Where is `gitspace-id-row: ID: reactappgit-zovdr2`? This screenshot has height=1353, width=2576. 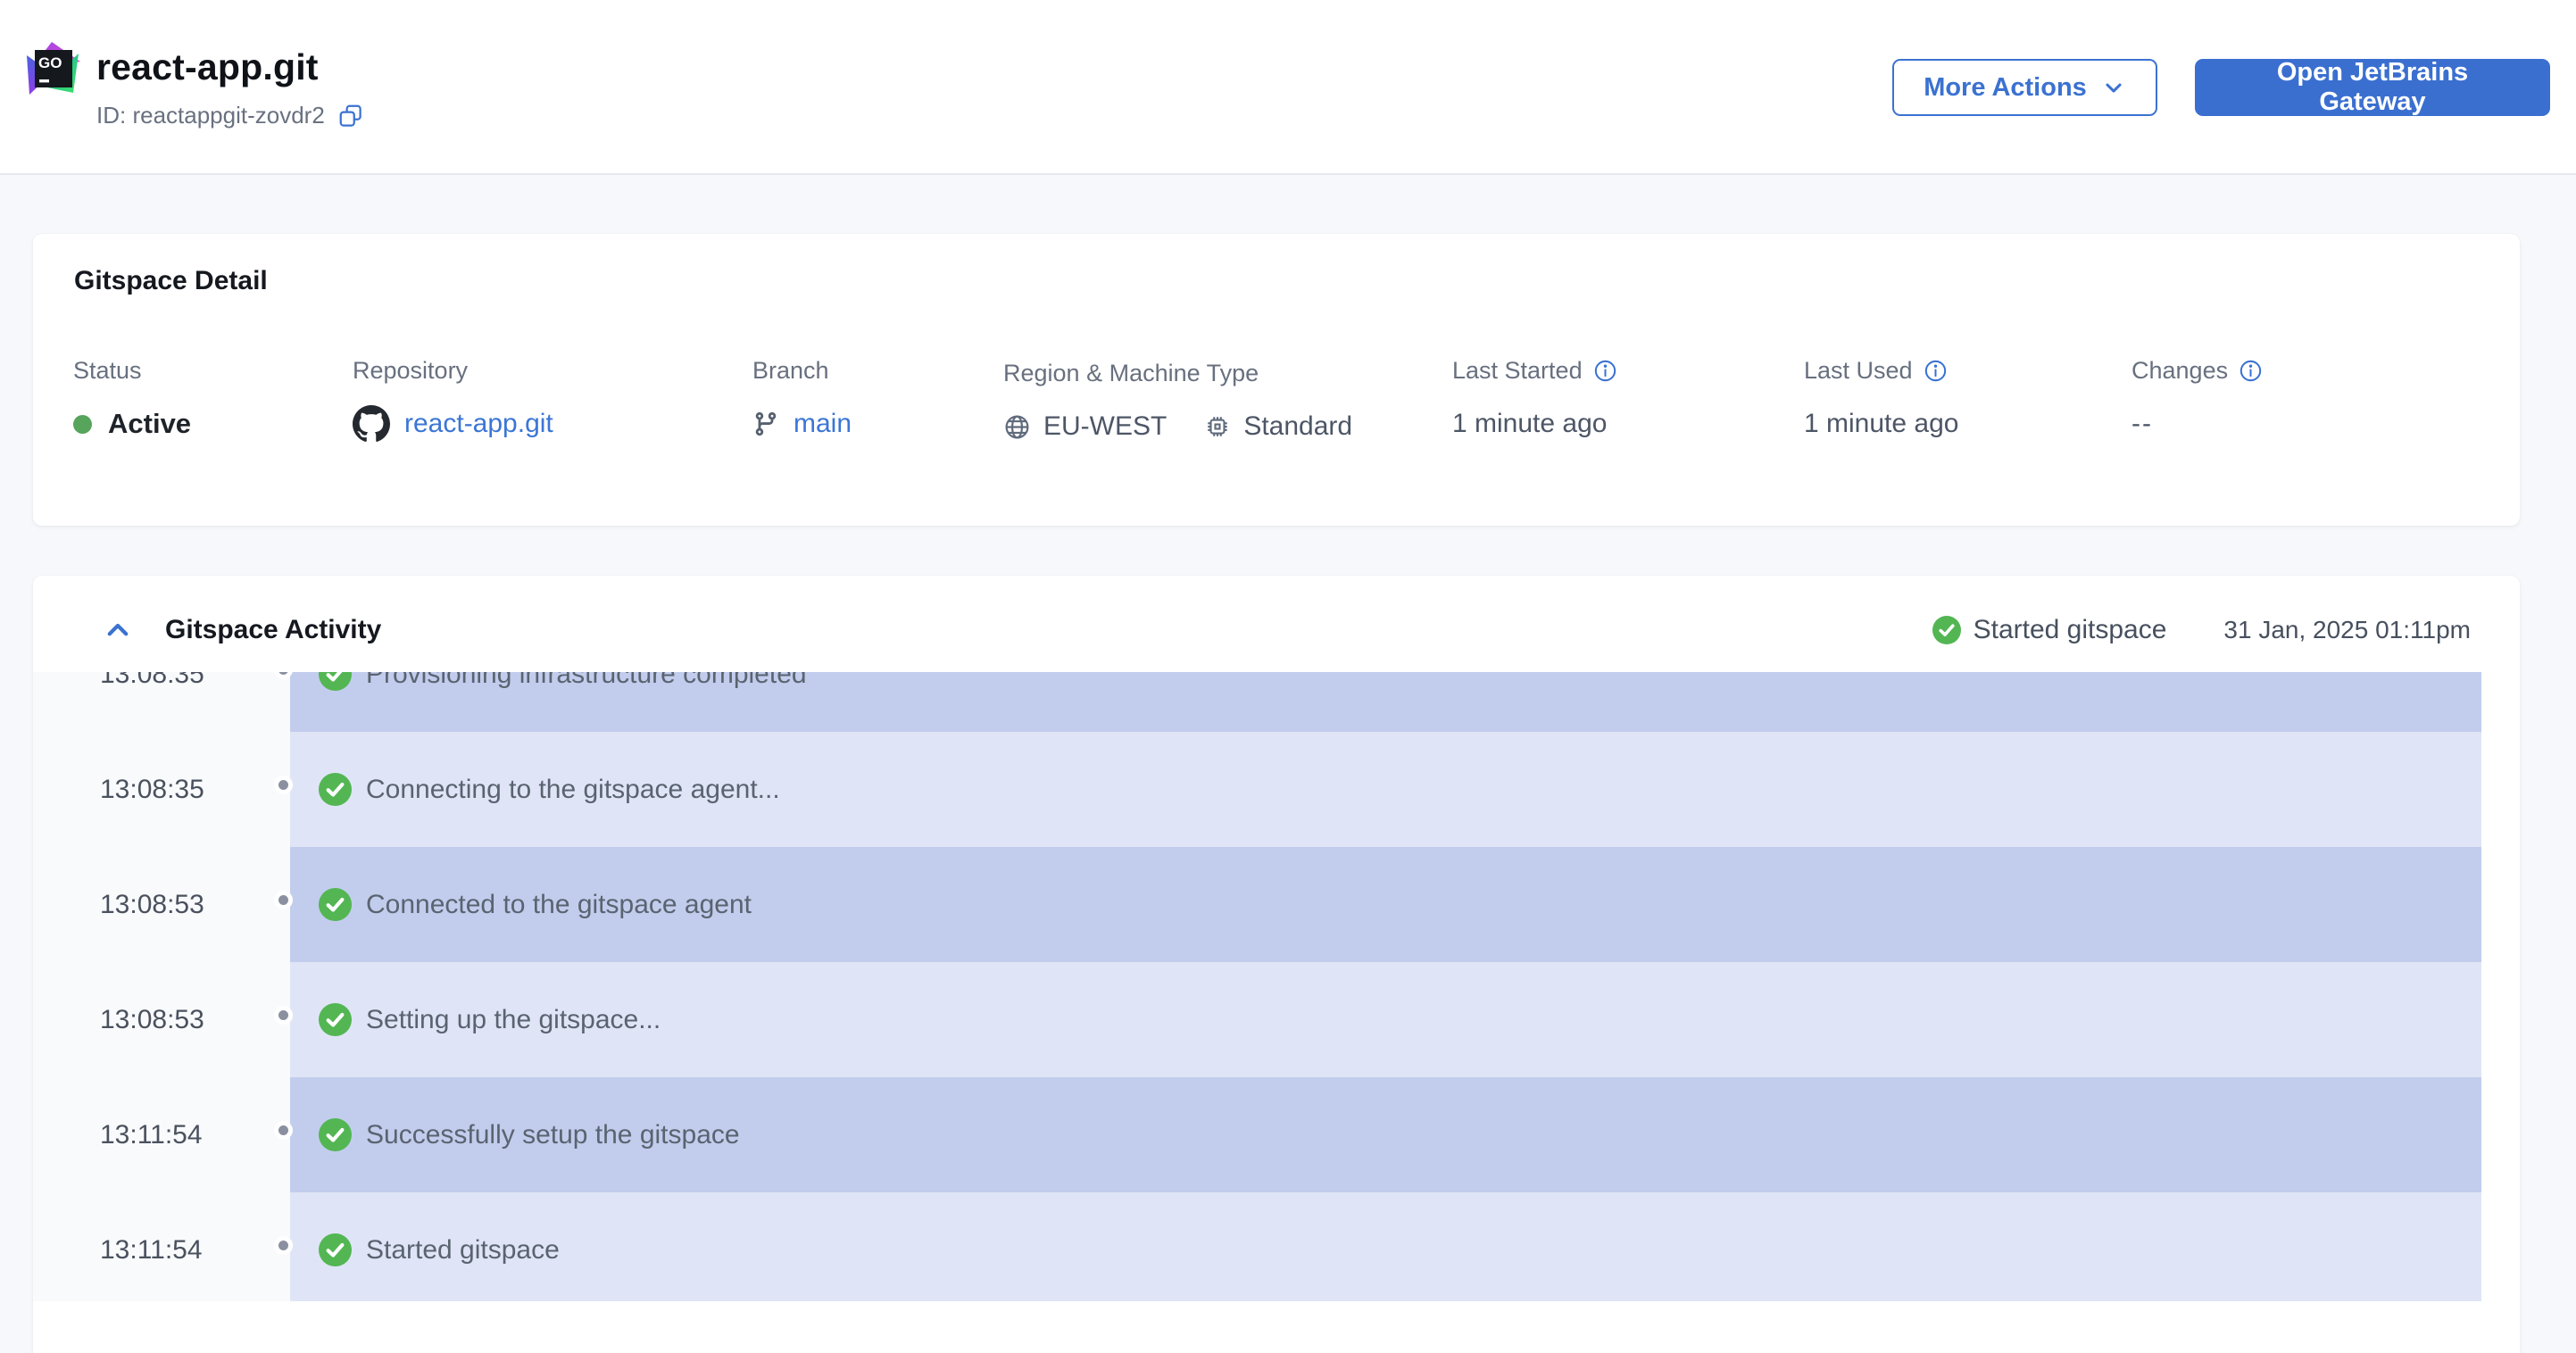
gitspace-id-row: ID: reactappgit-zovdr2 is located at coordinates (230, 115).